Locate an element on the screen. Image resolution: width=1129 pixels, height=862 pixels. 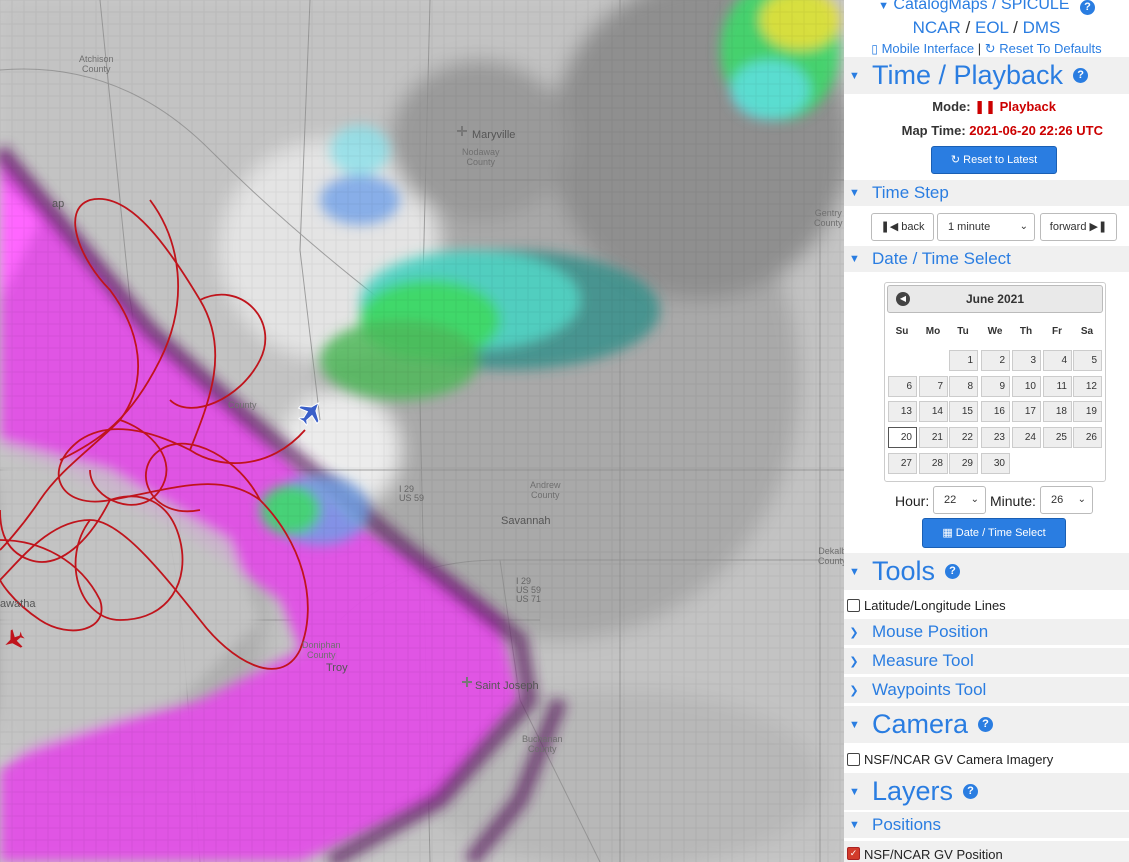
calendar-day: 9 is located at coordinates (995, 386).